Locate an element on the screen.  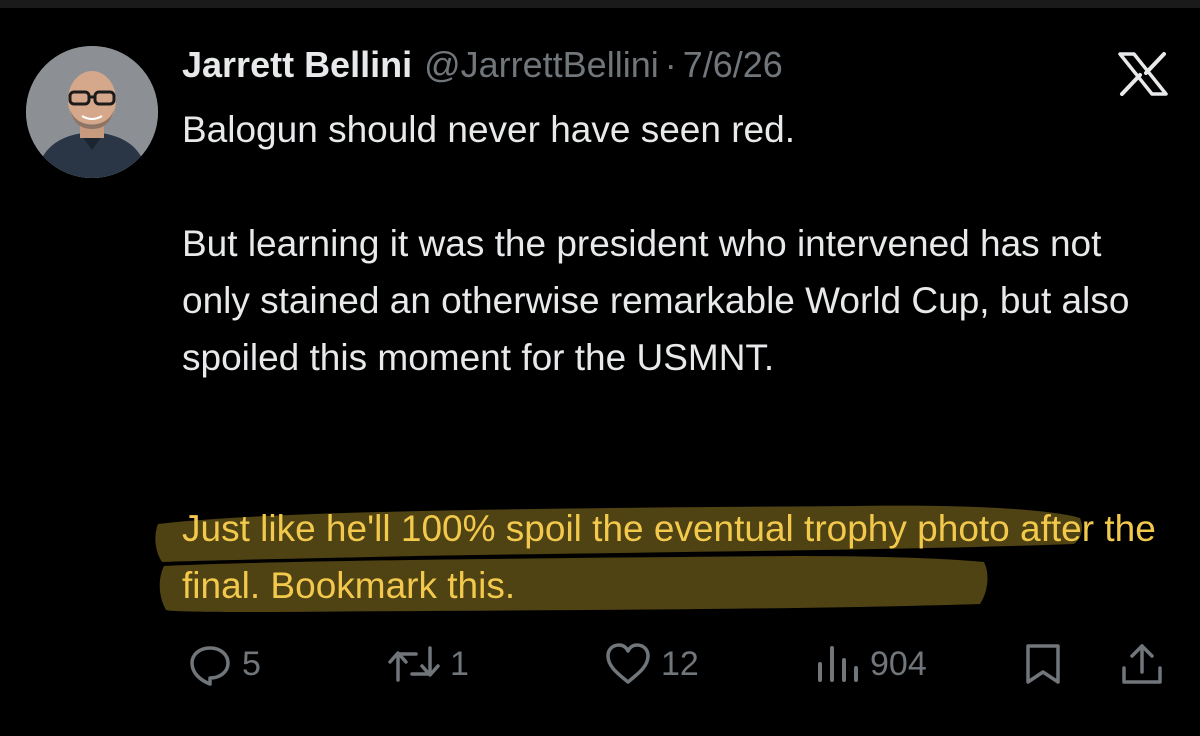
reply-button: 5 is located at coordinates (224, 664).